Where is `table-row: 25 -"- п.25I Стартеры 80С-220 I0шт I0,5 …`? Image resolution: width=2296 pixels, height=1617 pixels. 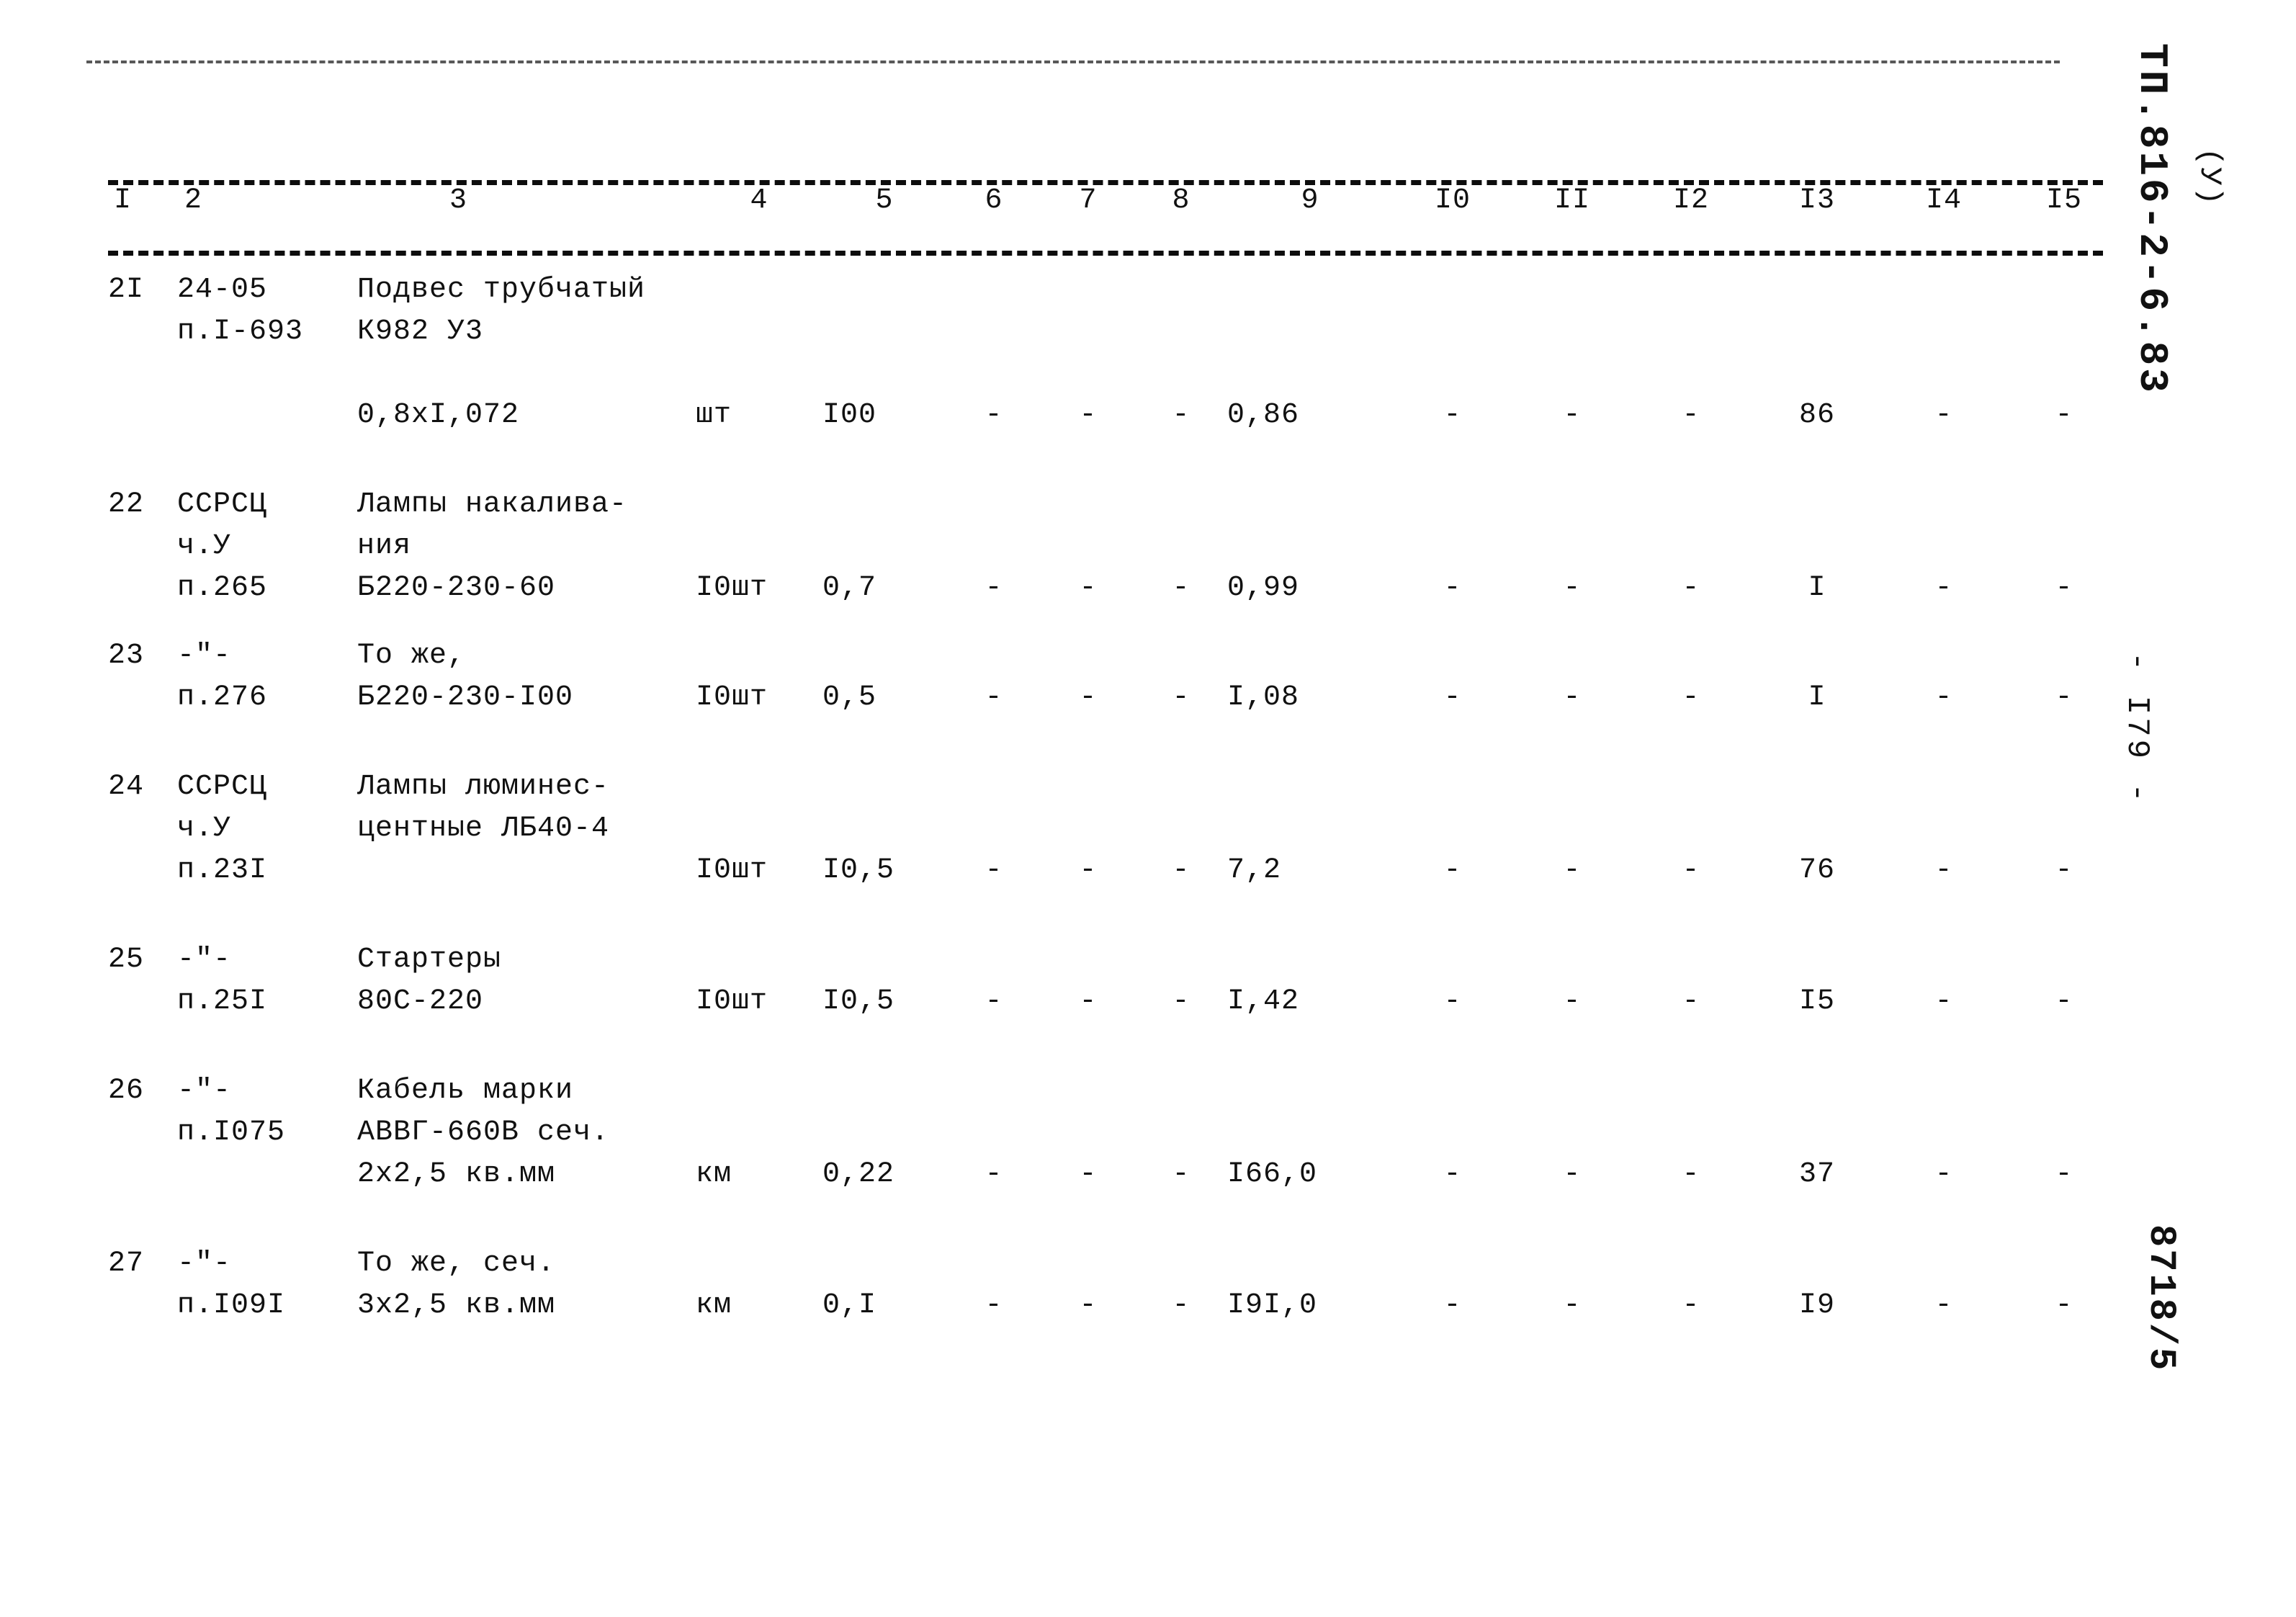
table-row: 25 -"- п.25I Стартеры 80С-220 I0шт I0,5 … is located at coordinates (1116, 981).